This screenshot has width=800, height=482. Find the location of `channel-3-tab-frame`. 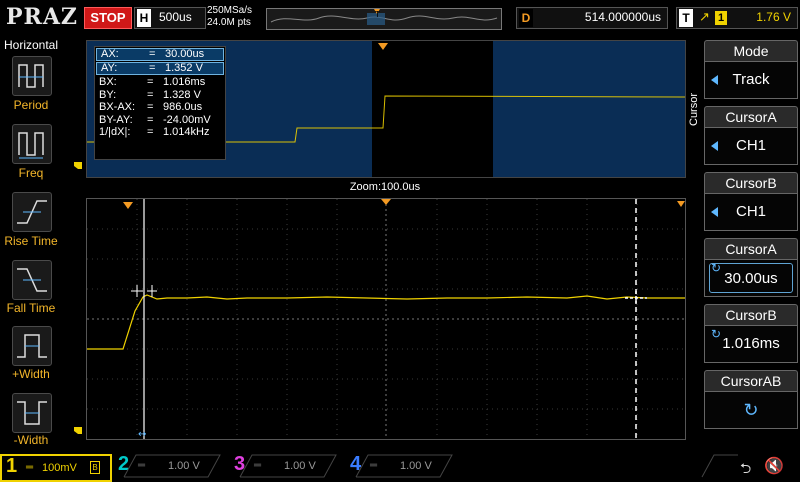

channel-3-tab-frame is located at coordinates (288, 466).